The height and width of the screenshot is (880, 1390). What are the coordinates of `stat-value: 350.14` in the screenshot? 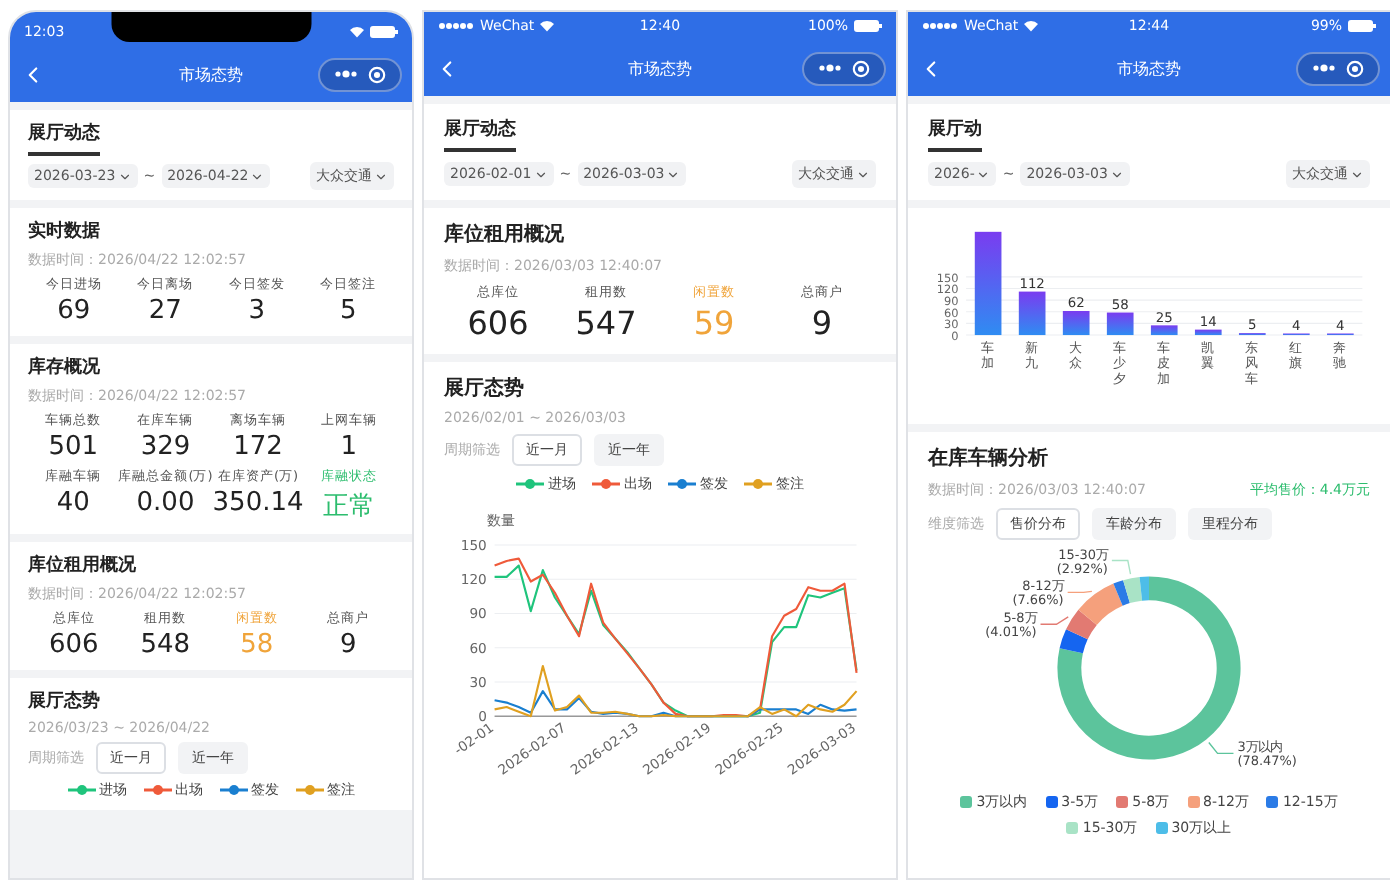 It's located at (258, 503).